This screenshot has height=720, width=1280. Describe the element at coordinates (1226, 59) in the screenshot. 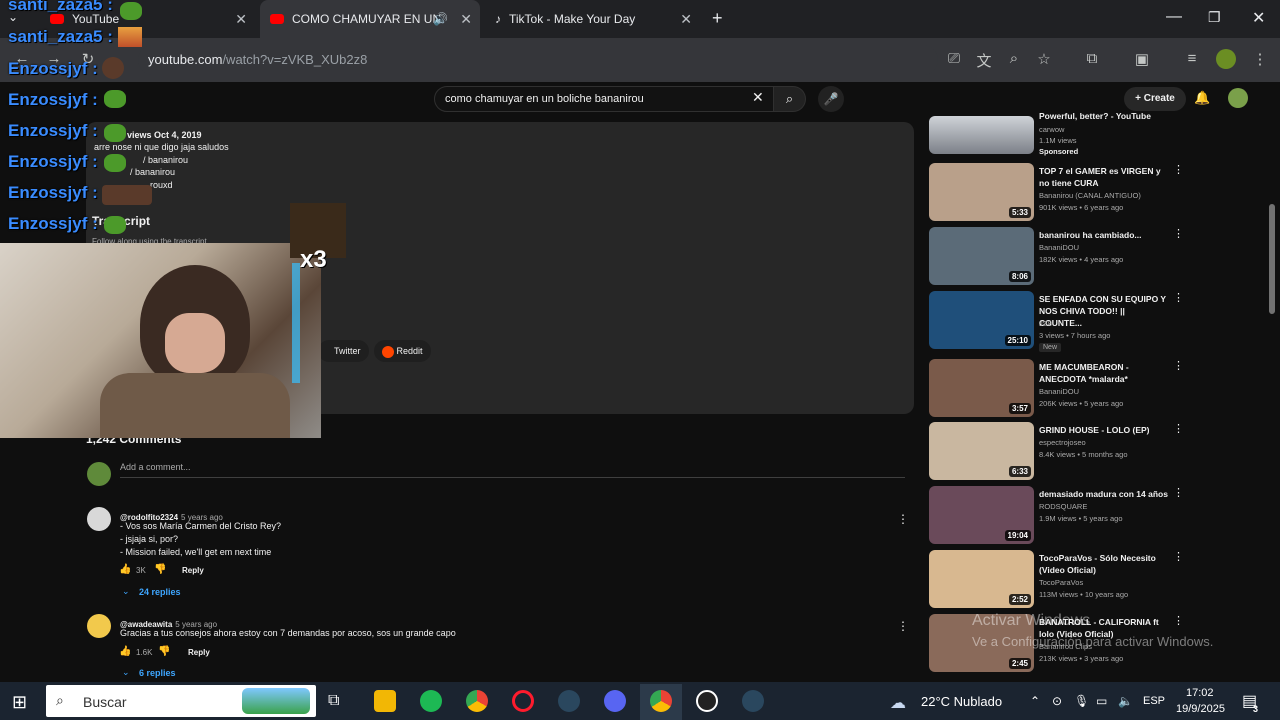

I see `profile-avatar` at that location.